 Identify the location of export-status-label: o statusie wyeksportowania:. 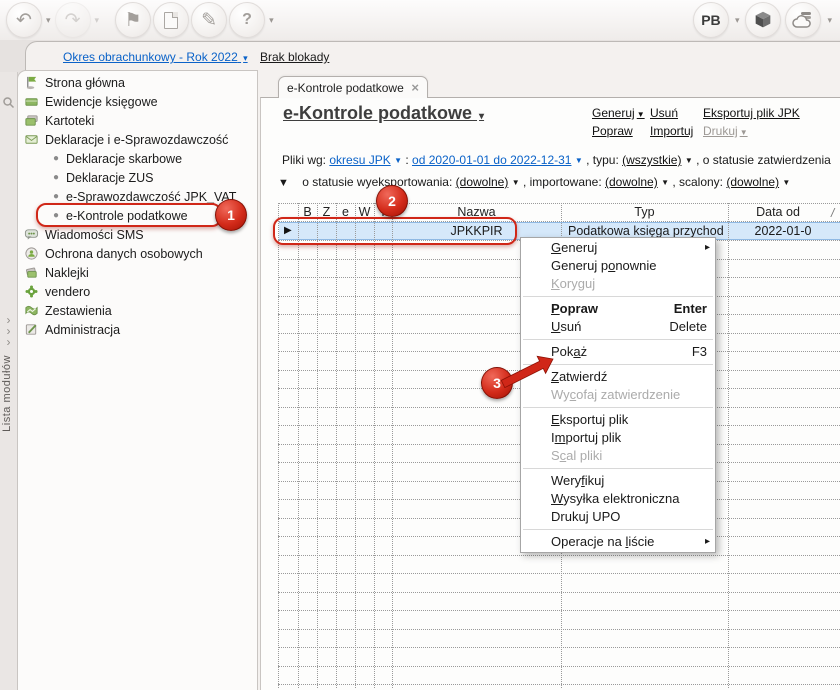
(377, 182).